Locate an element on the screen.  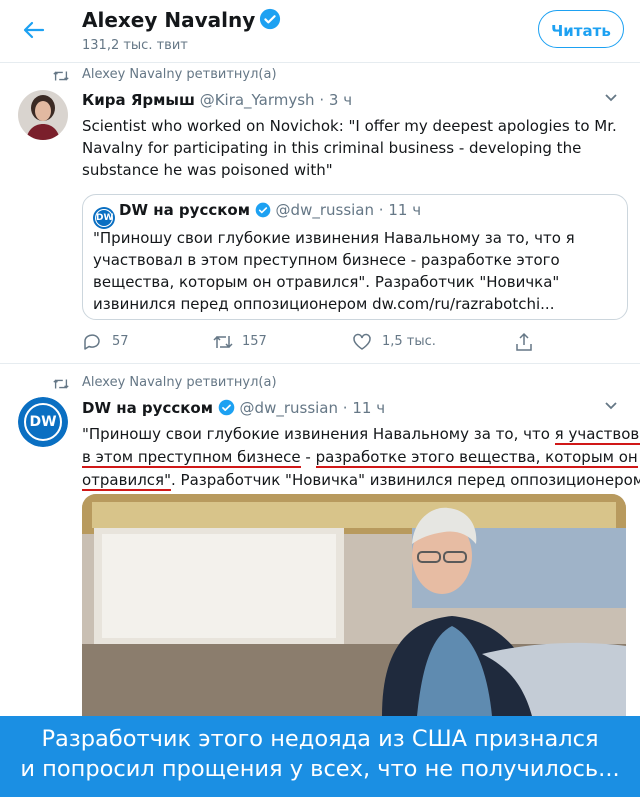
tweet-time: 3 ч is located at coordinates (340, 100).